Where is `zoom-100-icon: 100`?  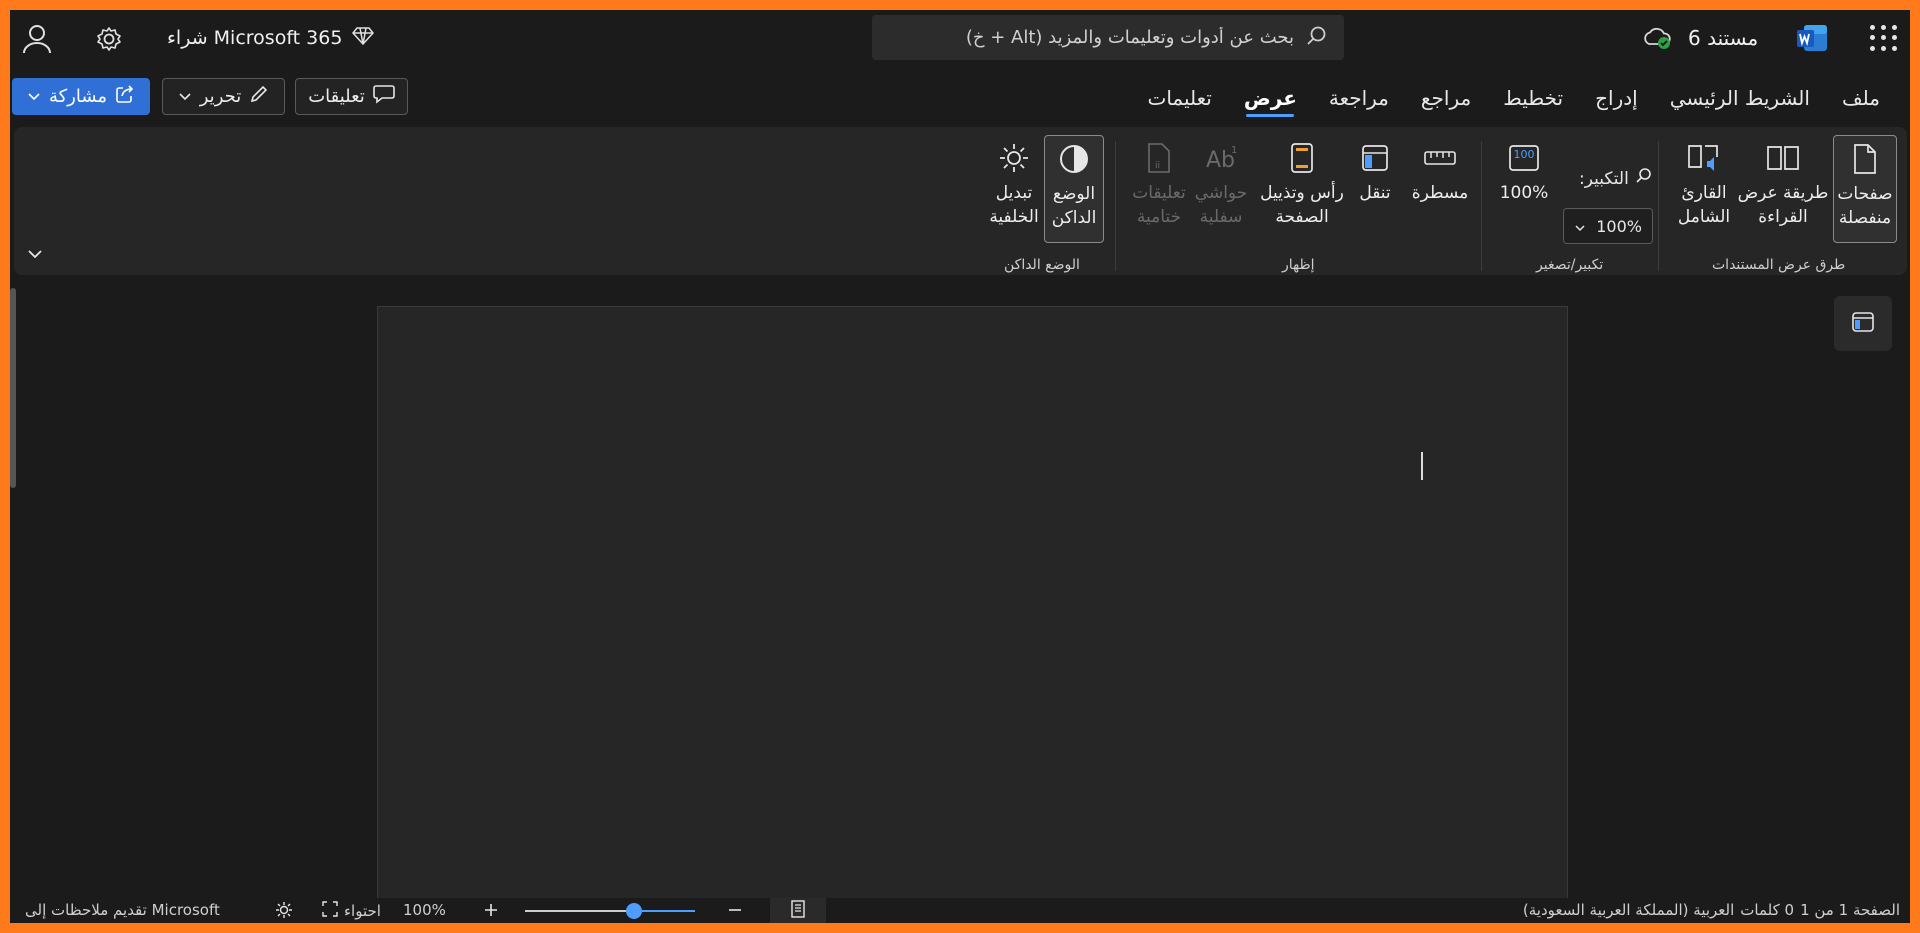
zoom-100-icon: 100 is located at coordinates (1524, 158).